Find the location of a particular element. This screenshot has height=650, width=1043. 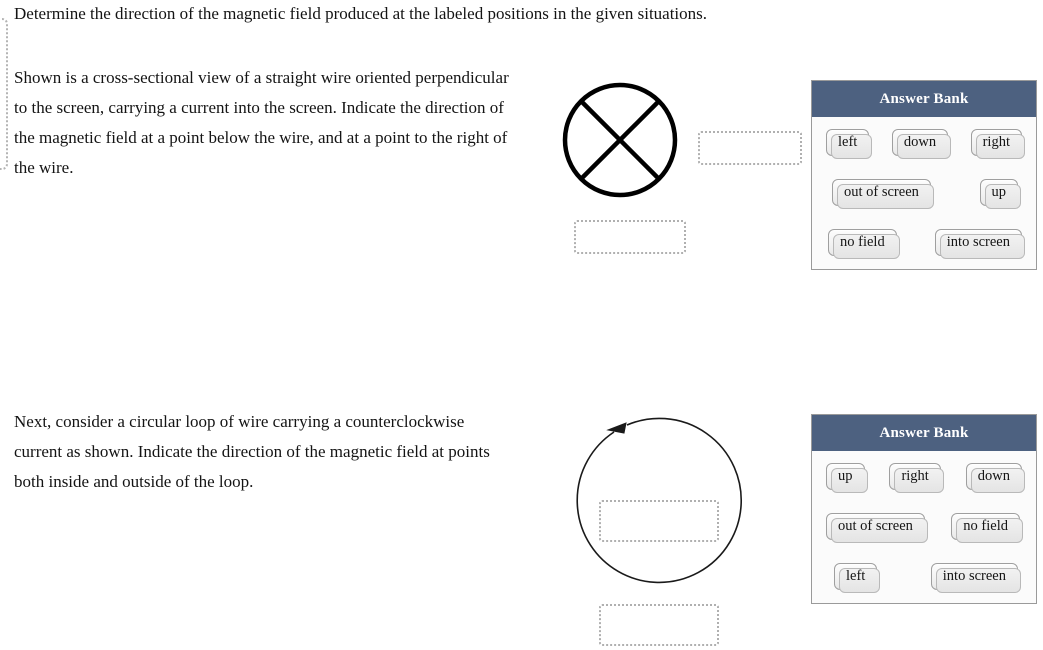

answer-bank-row: out of screen up is located at coordinates (924, 192).